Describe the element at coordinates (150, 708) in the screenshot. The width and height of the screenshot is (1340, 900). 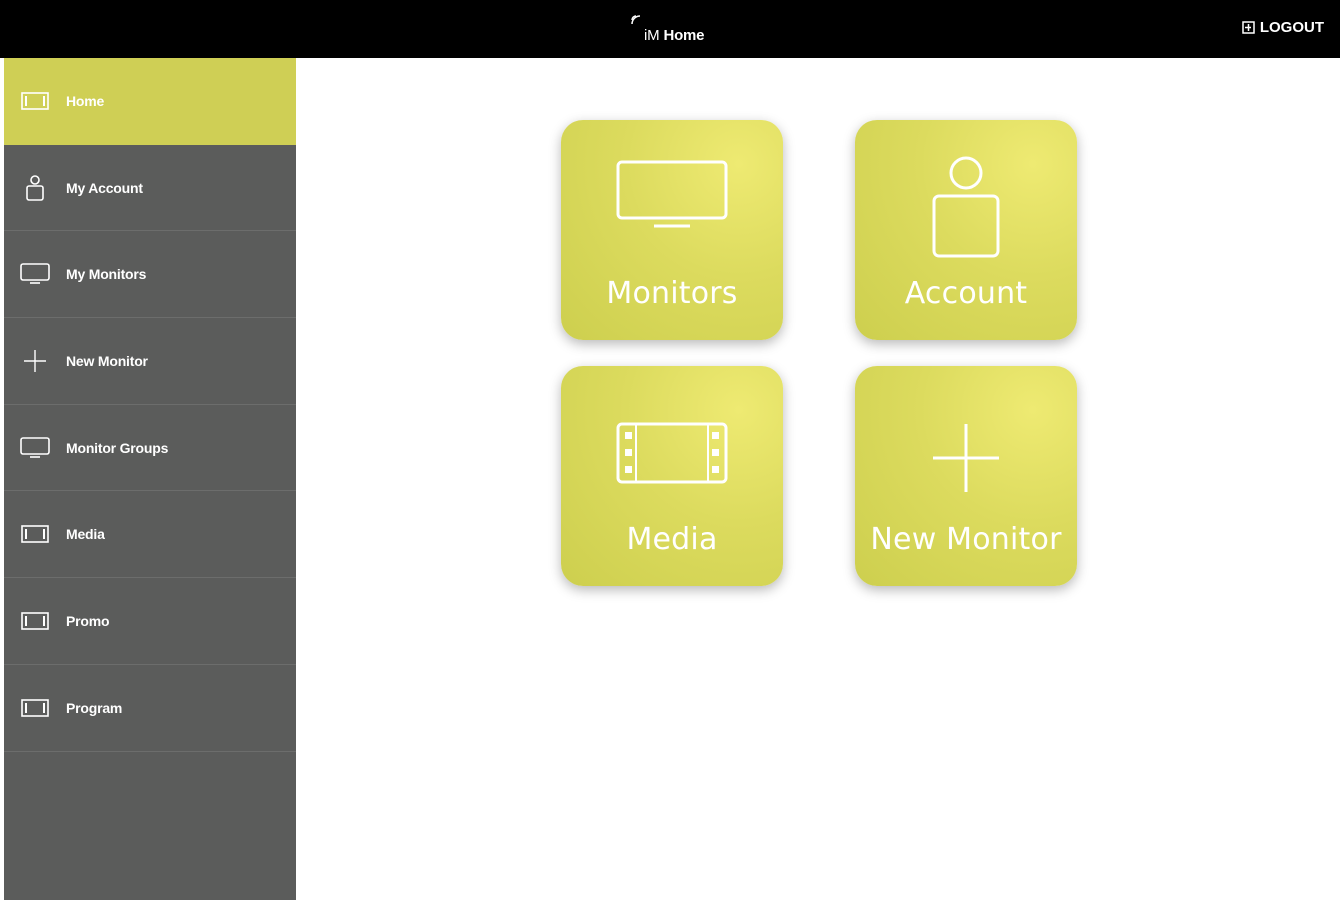
I see `sidebar-item-program: Program` at that location.